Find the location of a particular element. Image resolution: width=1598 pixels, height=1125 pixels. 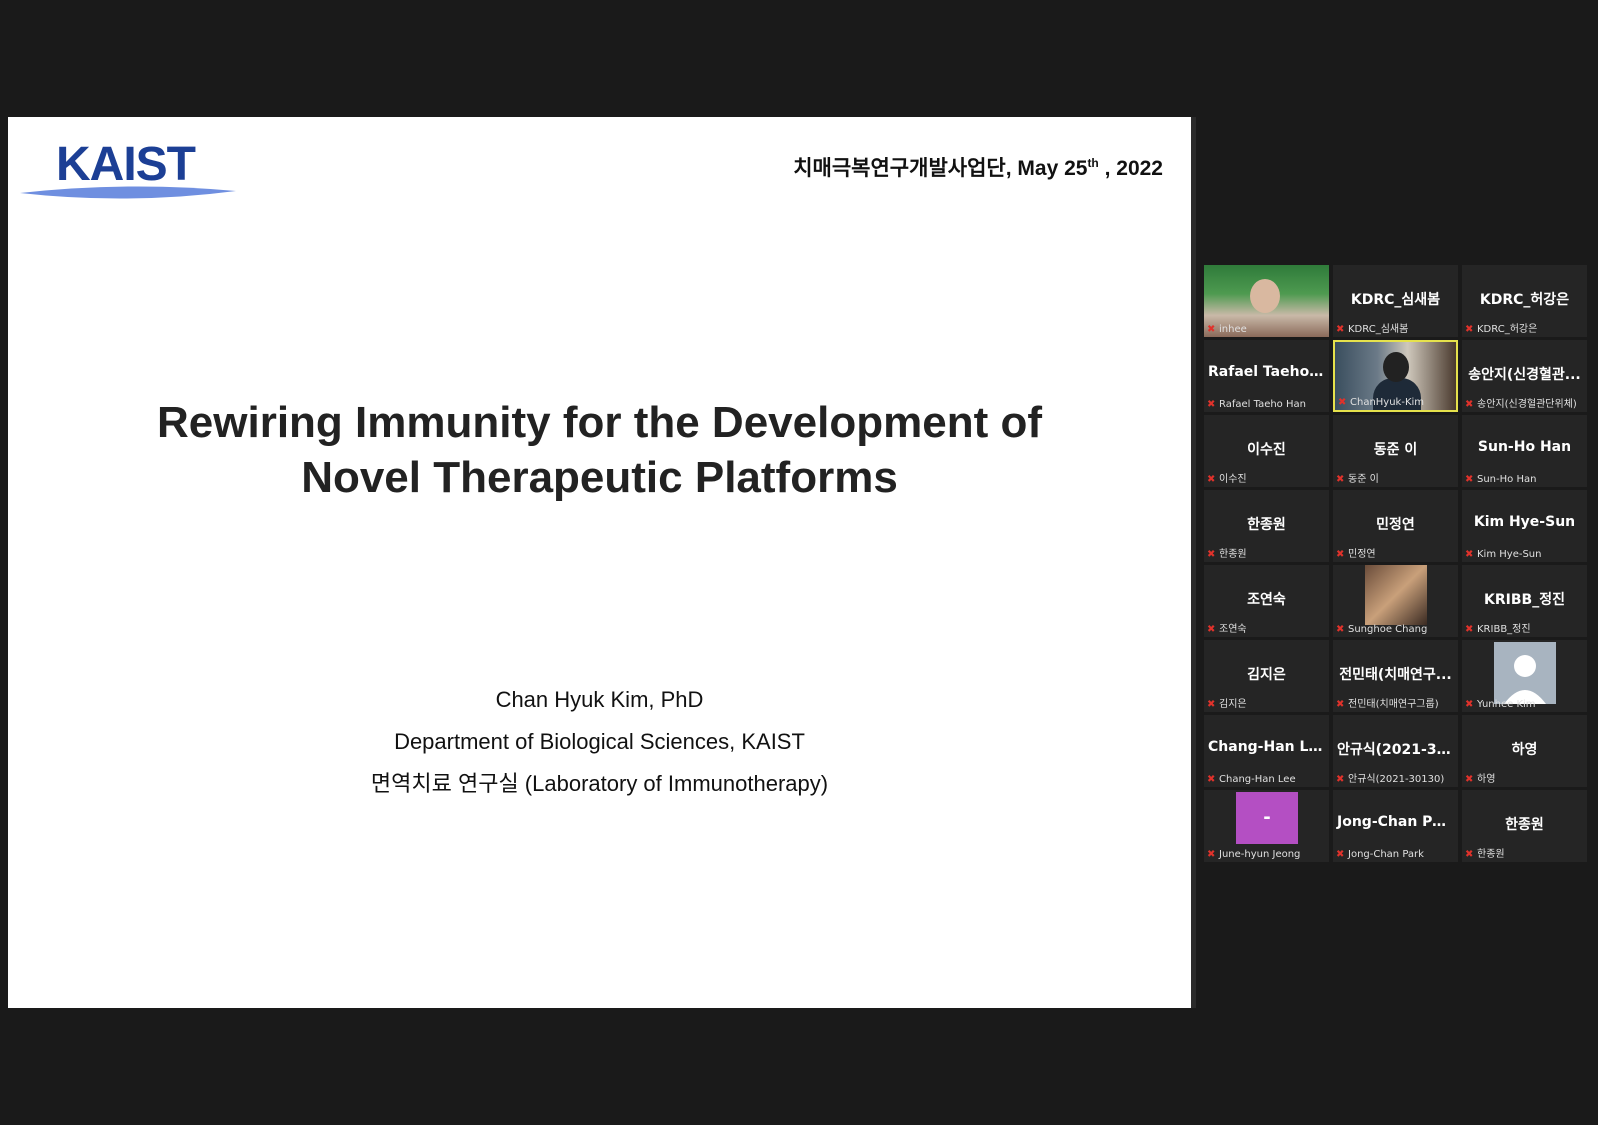

participant-display-name: 민정연 is located at coordinates (1395, 525).